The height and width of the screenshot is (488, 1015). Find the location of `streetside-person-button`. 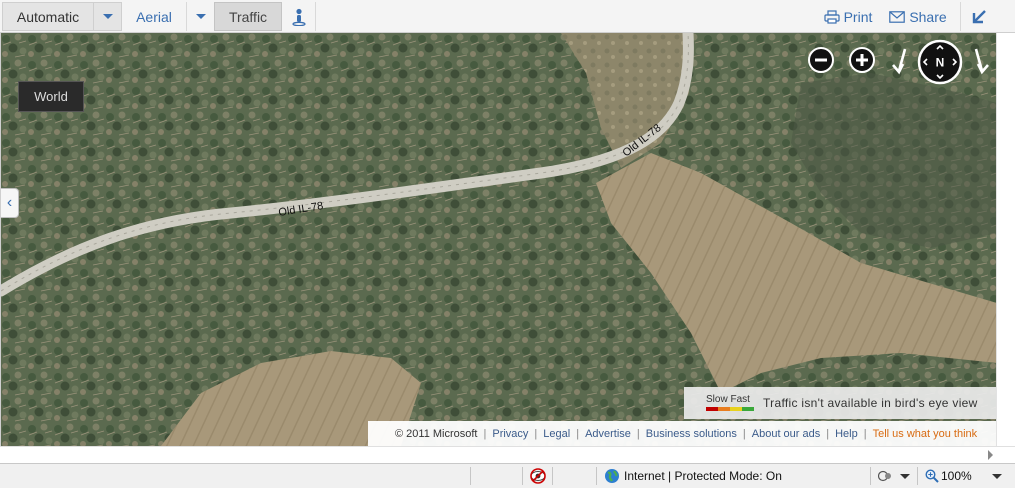

streetside-person-button is located at coordinates (299, 16).